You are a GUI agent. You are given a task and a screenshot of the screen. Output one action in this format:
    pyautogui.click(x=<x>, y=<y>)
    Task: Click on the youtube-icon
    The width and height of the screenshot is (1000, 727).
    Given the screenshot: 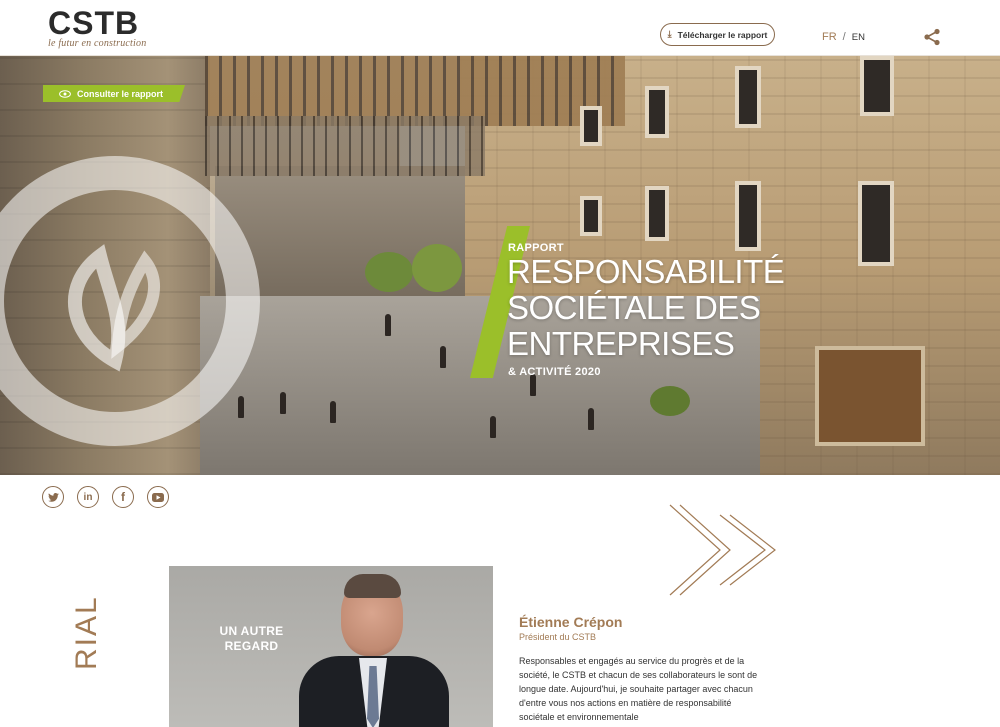 What is the action you would take?
    pyautogui.click(x=158, y=497)
    